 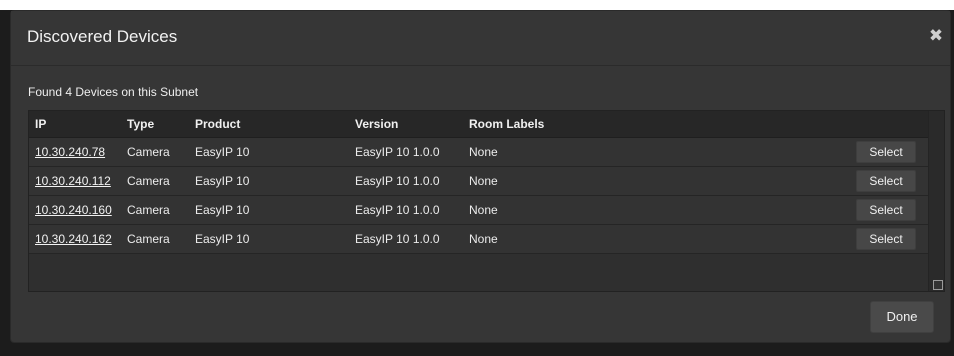 I want to click on device-ip-link: 10.30.240.160, so click(x=73, y=210).